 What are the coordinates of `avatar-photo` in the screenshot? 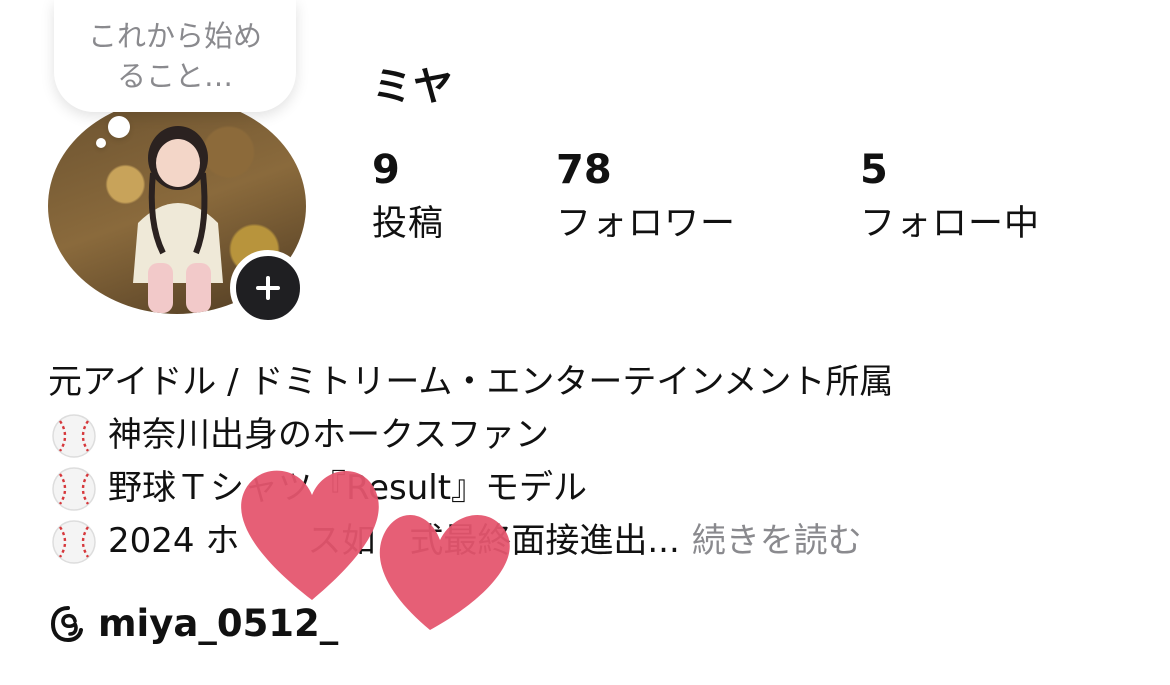 It's located at (178, 219).